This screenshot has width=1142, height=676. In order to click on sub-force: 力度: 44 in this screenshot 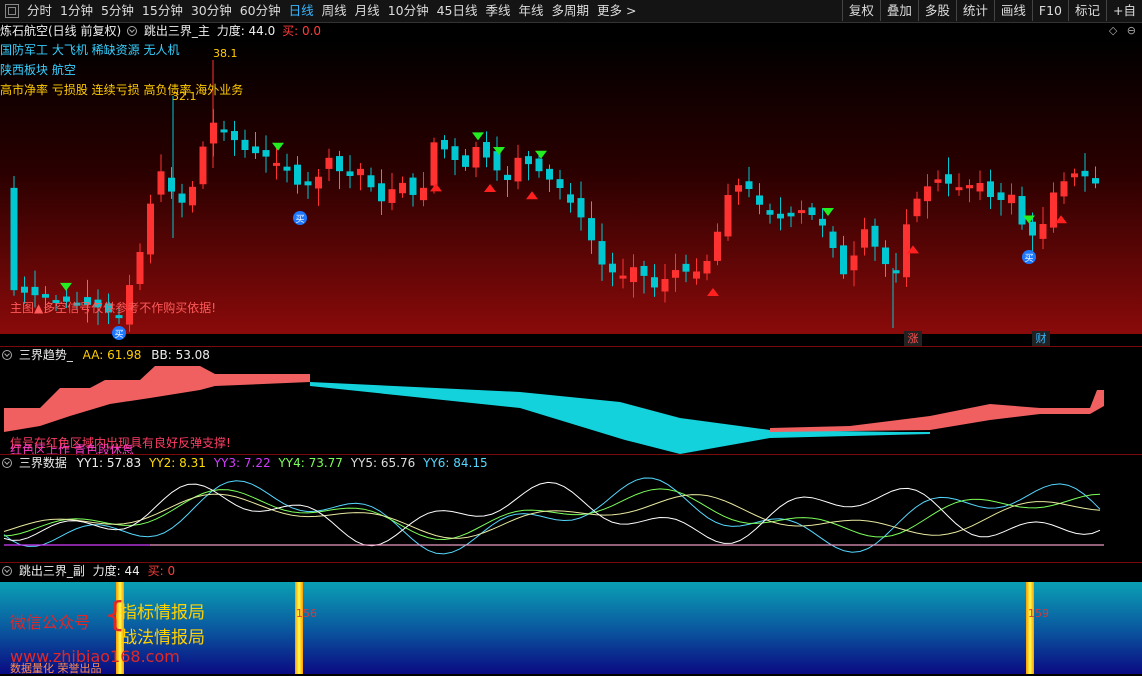, I will do `click(116, 571)`.